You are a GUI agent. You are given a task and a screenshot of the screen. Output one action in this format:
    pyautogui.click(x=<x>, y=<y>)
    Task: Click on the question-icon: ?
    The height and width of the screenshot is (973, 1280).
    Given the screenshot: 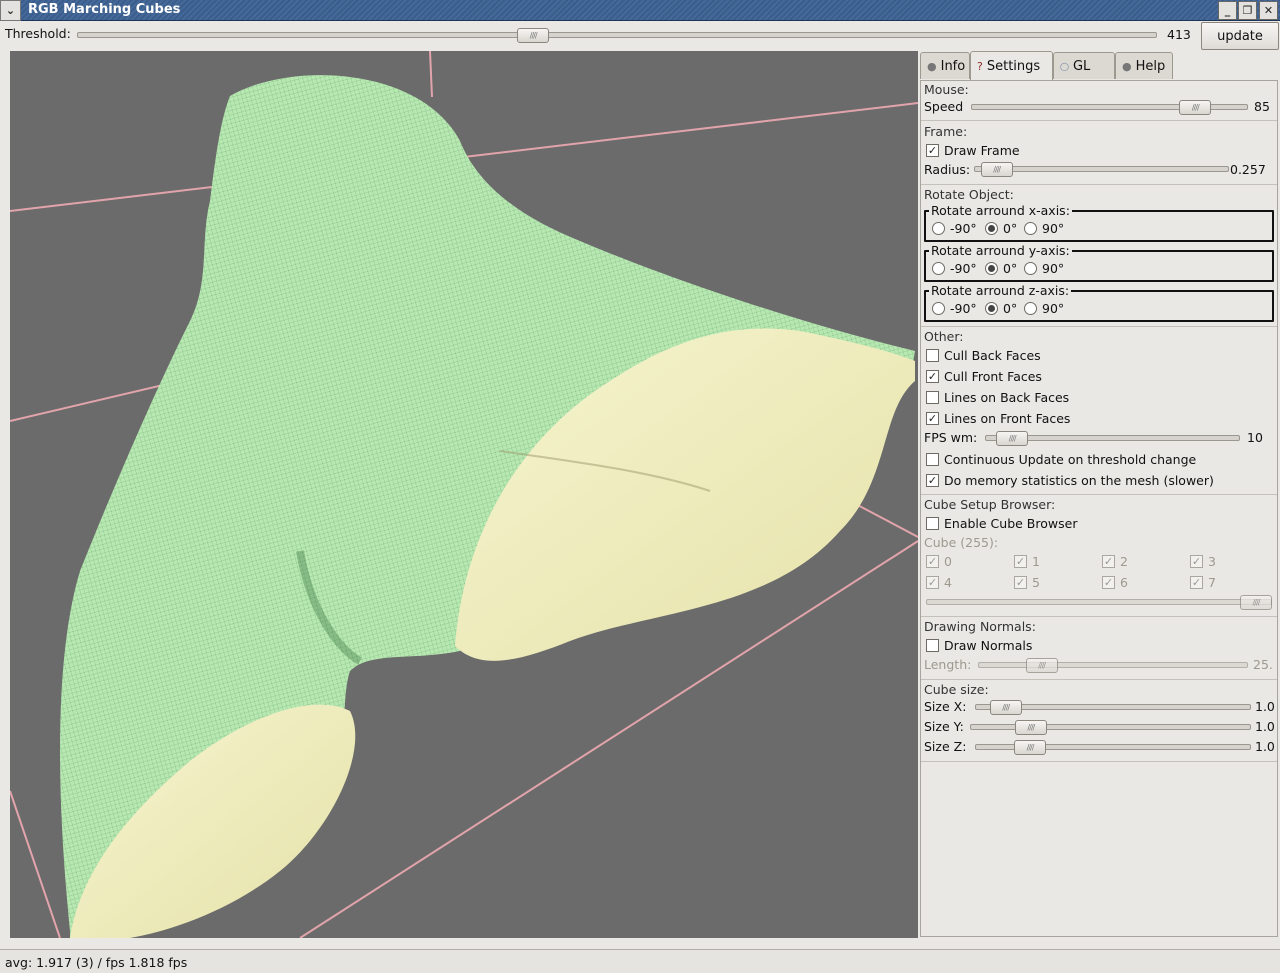 What is the action you would take?
    pyautogui.click(x=980, y=66)
    